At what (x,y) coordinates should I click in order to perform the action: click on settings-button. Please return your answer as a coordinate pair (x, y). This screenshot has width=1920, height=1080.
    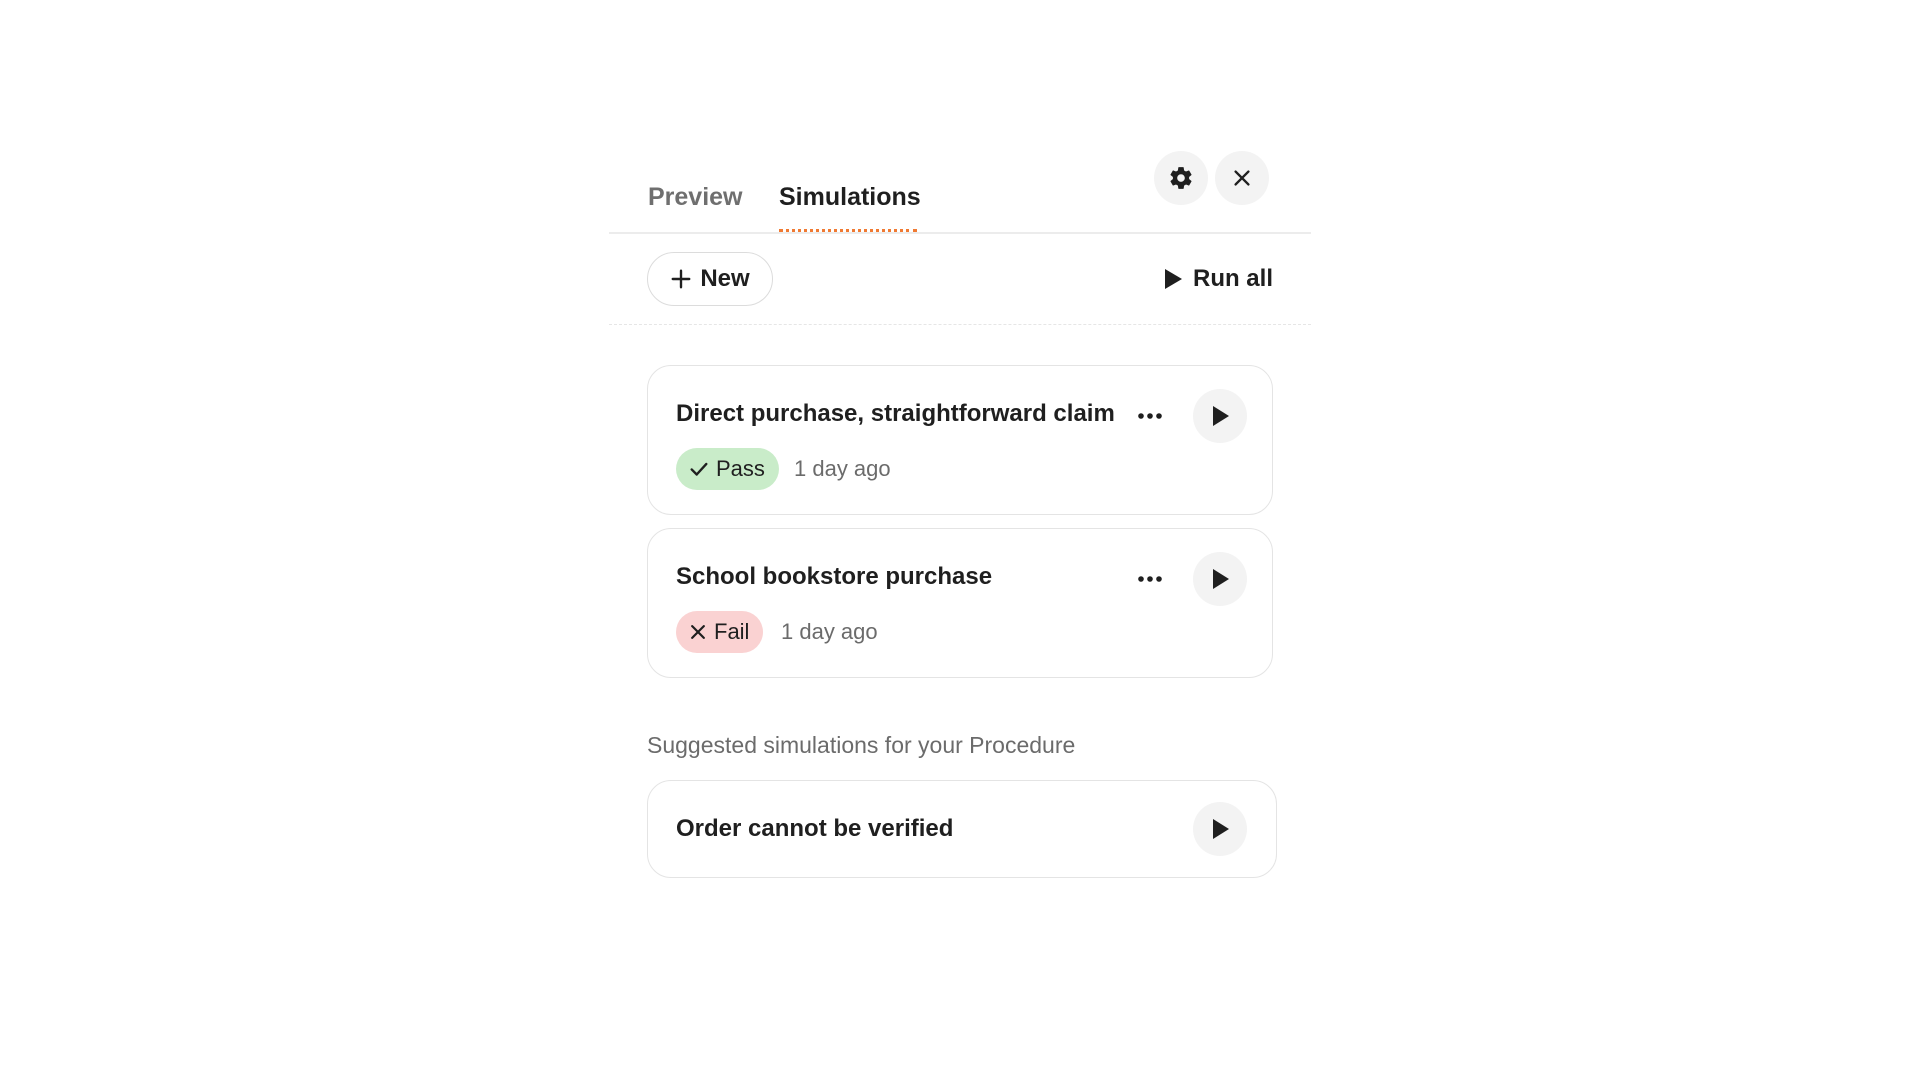
    Looking at the image, I should click on (1181, 178).